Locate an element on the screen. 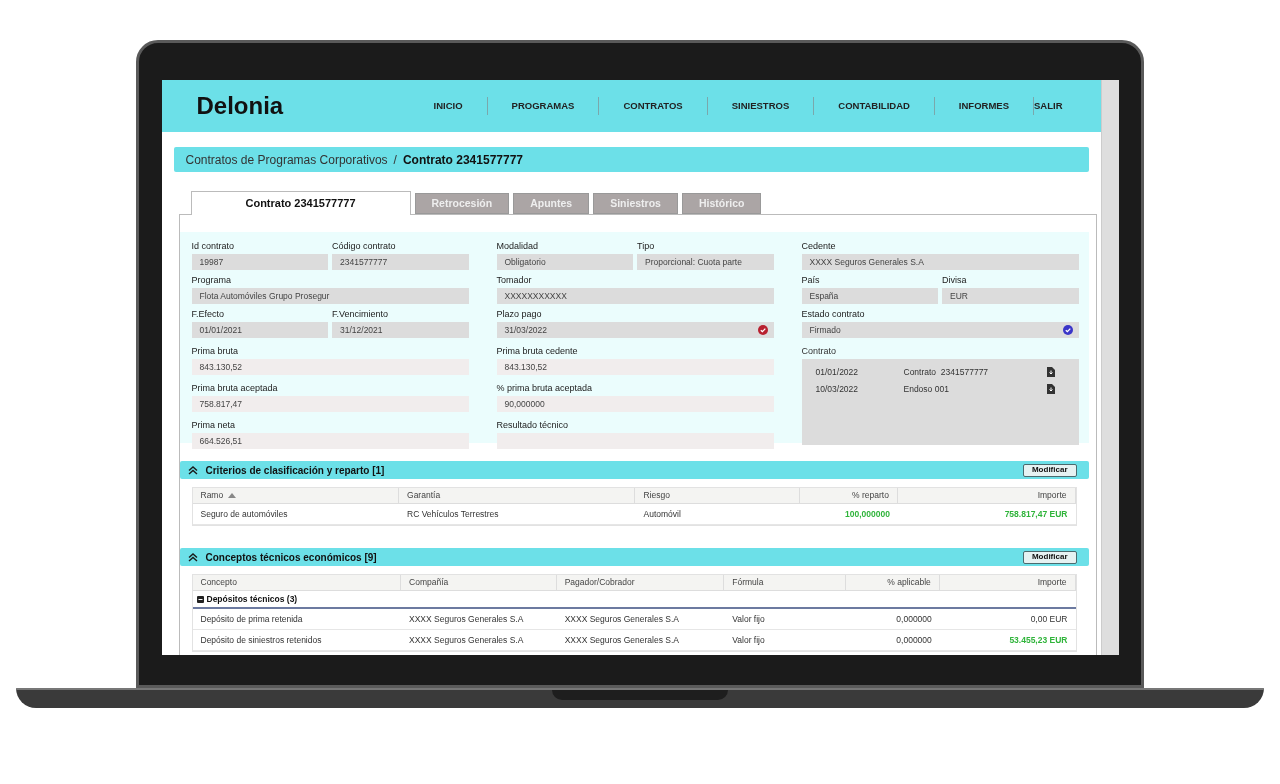 The height and width of the screenshot is (784, 1280). input-field: España is located at coordinates (869, 296).